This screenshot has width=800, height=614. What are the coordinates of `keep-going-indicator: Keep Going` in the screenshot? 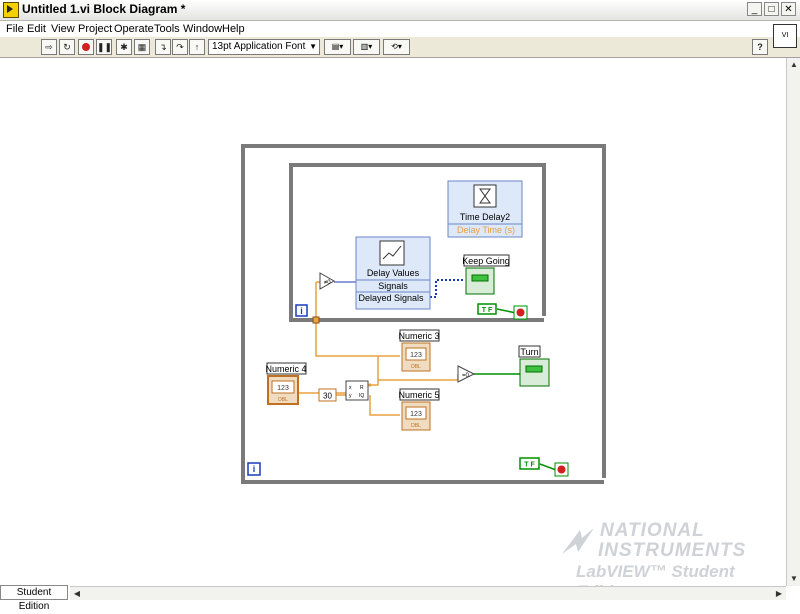 It's located at (486, 274).